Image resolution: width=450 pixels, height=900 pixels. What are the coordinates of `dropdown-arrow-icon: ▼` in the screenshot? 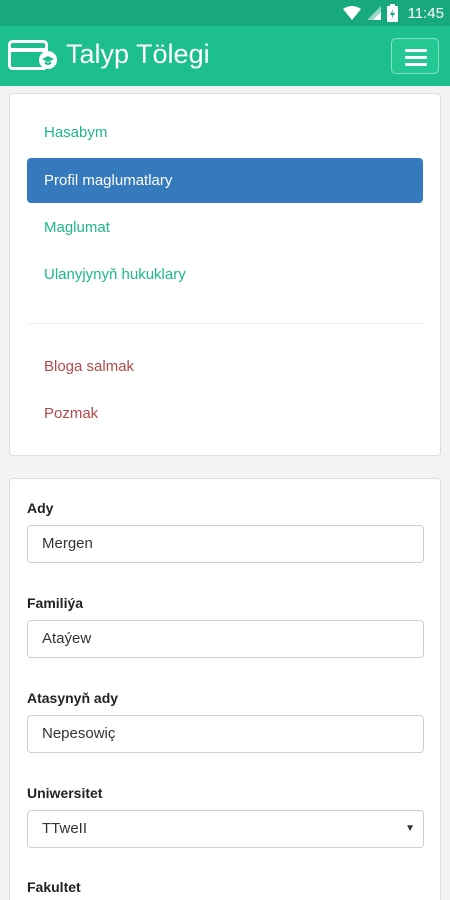 It's located at (410, 828).